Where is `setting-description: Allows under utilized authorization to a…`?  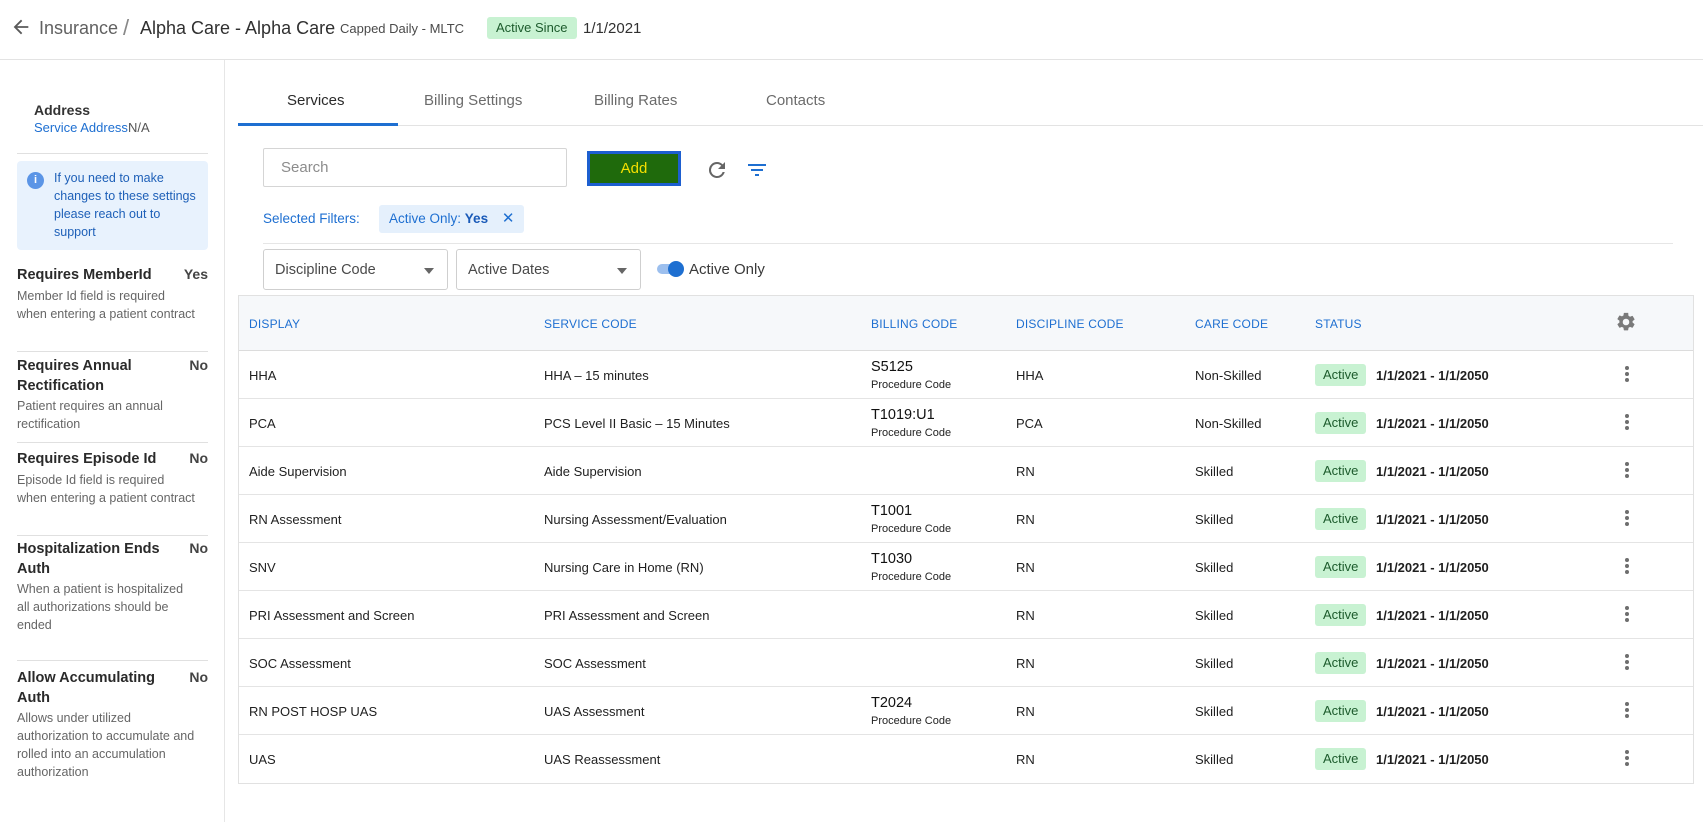
setting-description: Allows under utilized authorization to a… is located at coordinates (106, 745).